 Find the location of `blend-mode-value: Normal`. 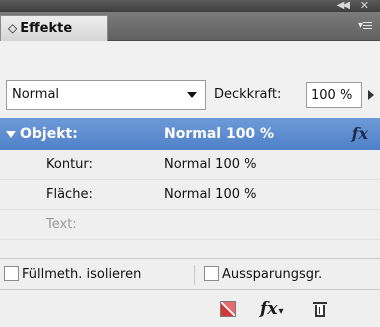

blend-mode-value: Normal is located at coordinates (36, 94).